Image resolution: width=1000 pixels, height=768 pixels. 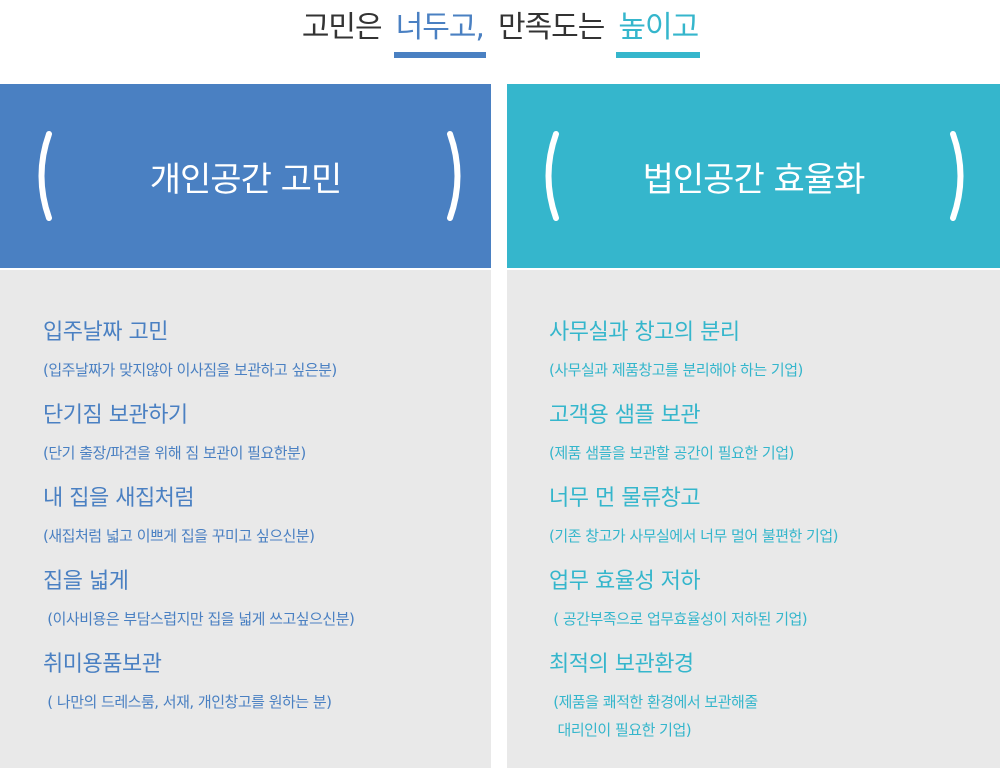 What do you see at coordinates (190, 370) in the screenshot?
I see `item-subtitle: (입주날짜가 맞지않아 이사짐을 보관하고 싶은분)` at bounding box center [190, 370].